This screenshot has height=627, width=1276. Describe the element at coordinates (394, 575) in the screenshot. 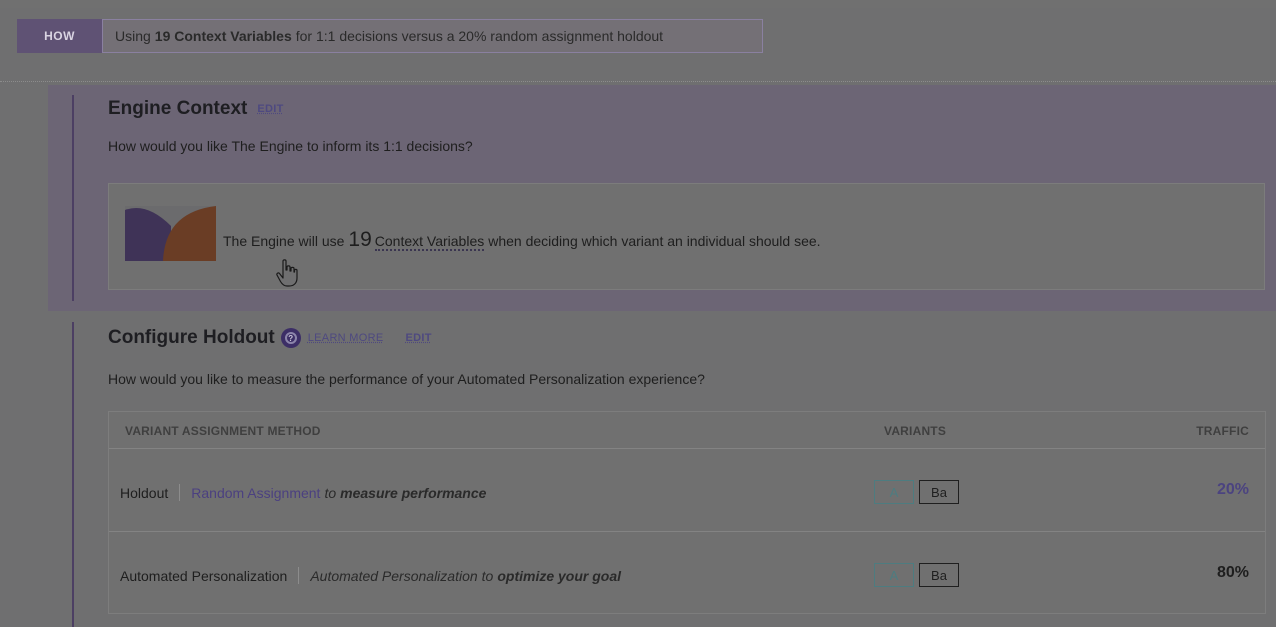

I see `method-name: Automated Personalization` at that location.